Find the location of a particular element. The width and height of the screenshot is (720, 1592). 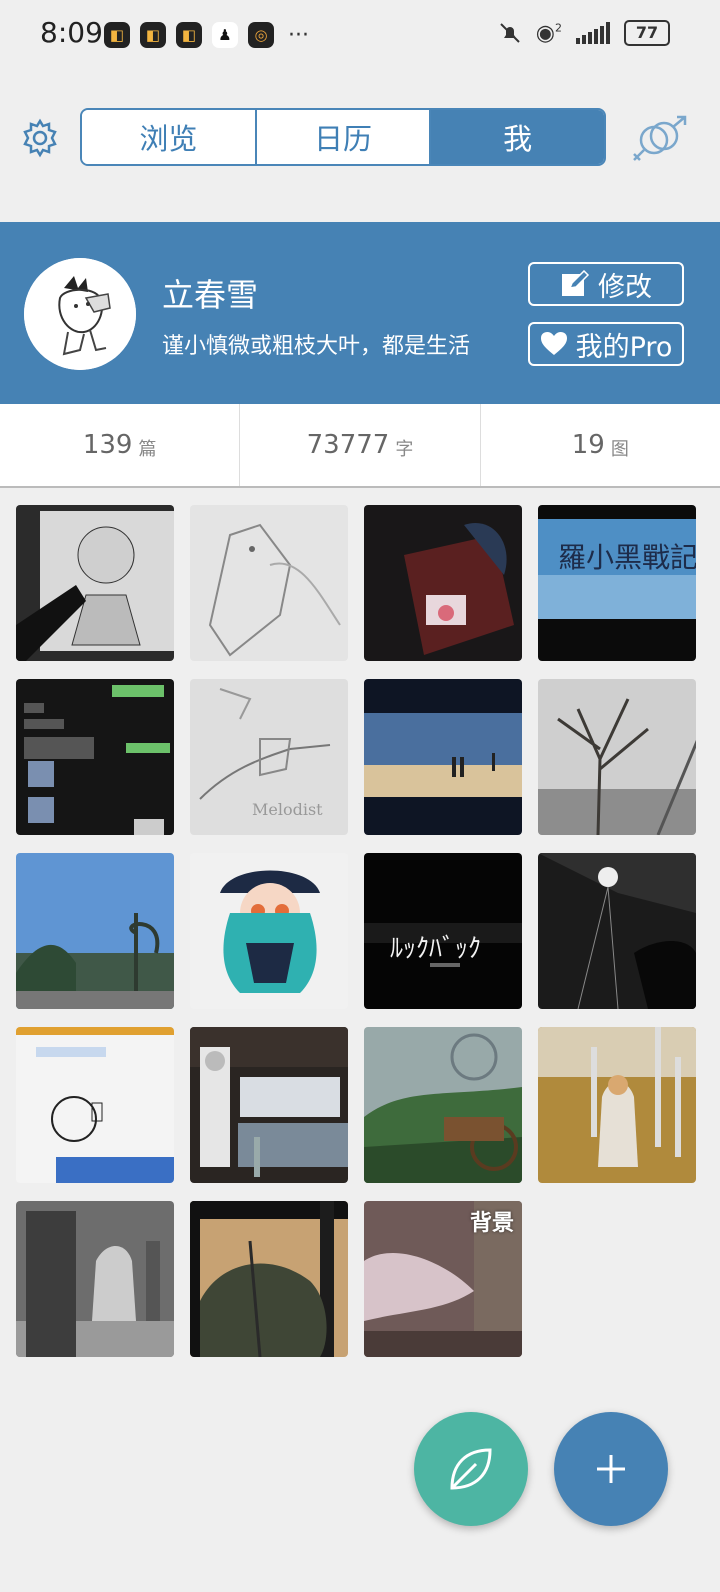

photo-thumbnail: ﾙｯｸﾊﾞｯｸ is located at coordinates (443, 931).